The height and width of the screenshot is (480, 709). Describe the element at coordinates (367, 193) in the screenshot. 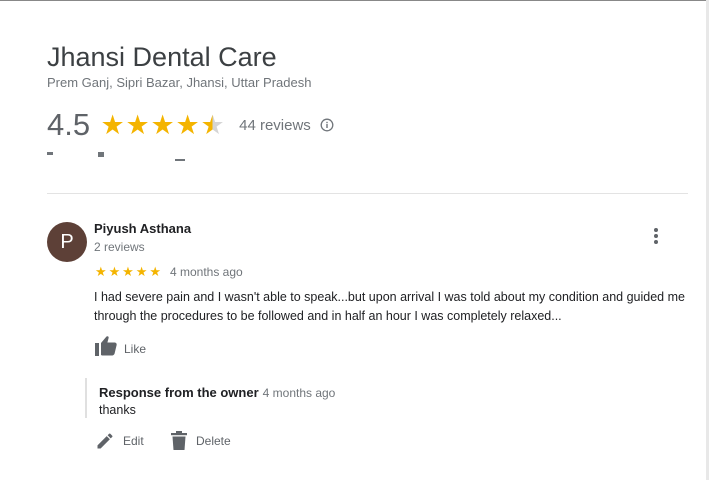

I see `section-divider` at that location.